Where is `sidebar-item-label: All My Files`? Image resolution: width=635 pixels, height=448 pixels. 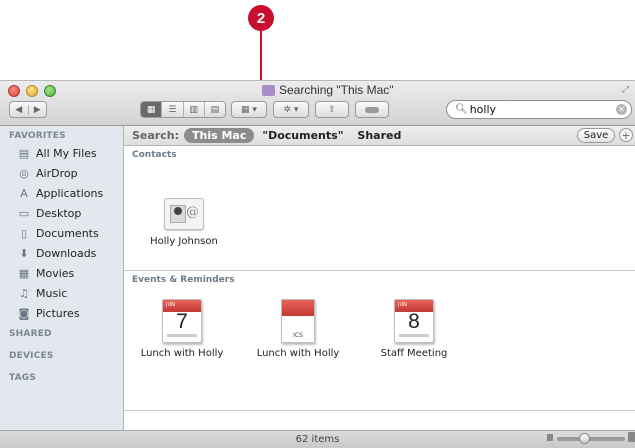
sidebar-item-label: All My Files is located at coordinates (66, 153).